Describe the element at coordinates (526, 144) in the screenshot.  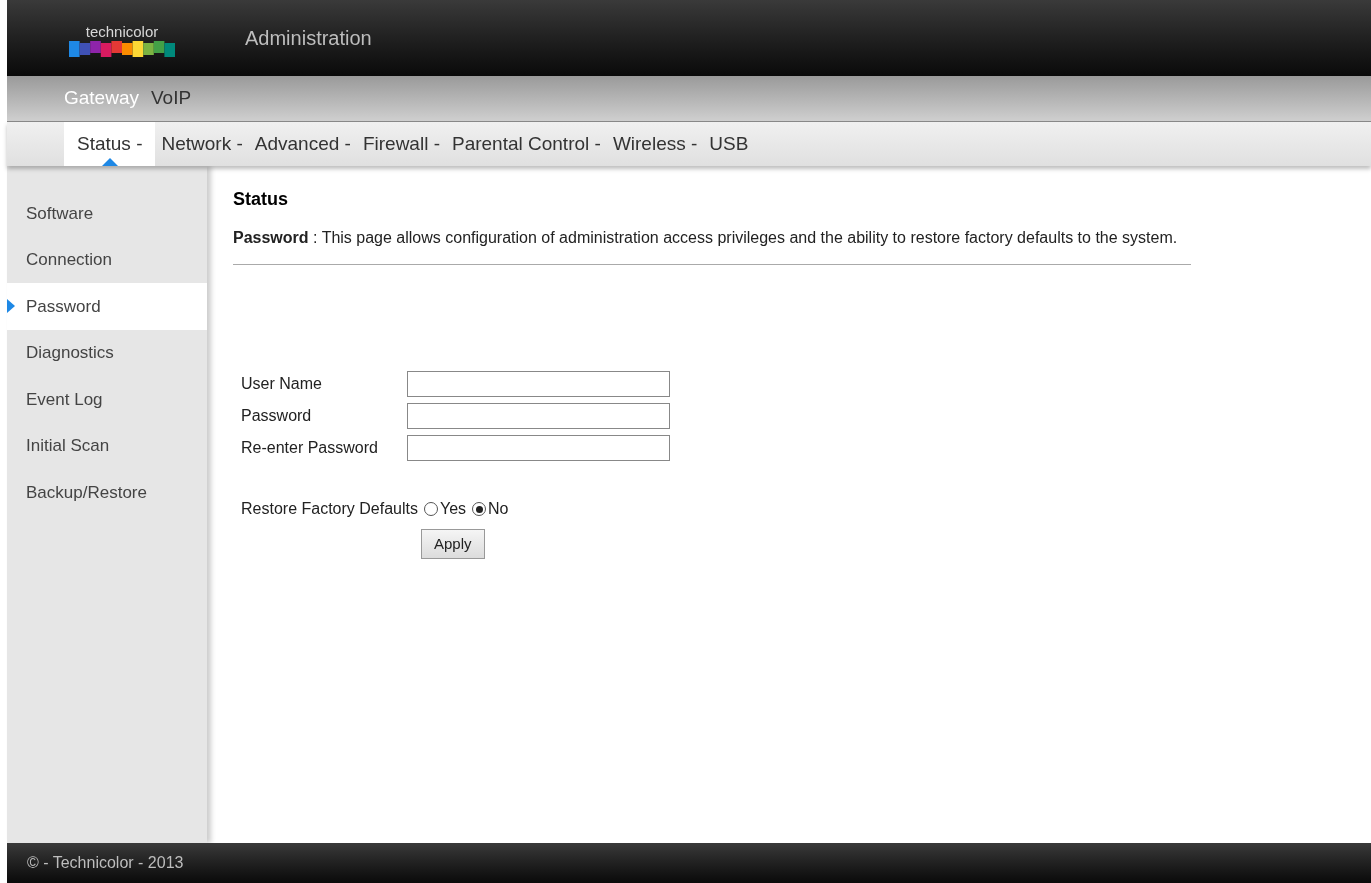
I see `nav-tab: Parental Control -` at that location.